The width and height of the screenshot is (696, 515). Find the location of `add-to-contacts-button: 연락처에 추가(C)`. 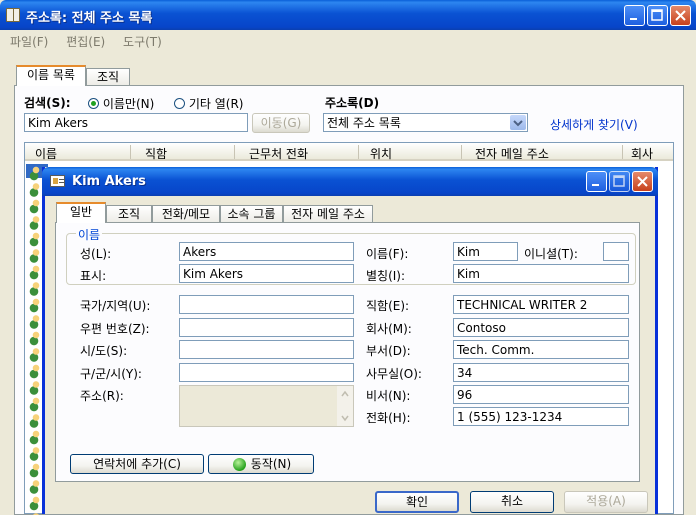

add-to-contacts-button: 연락처에 추가(C) is located at coordinates (137, 464).